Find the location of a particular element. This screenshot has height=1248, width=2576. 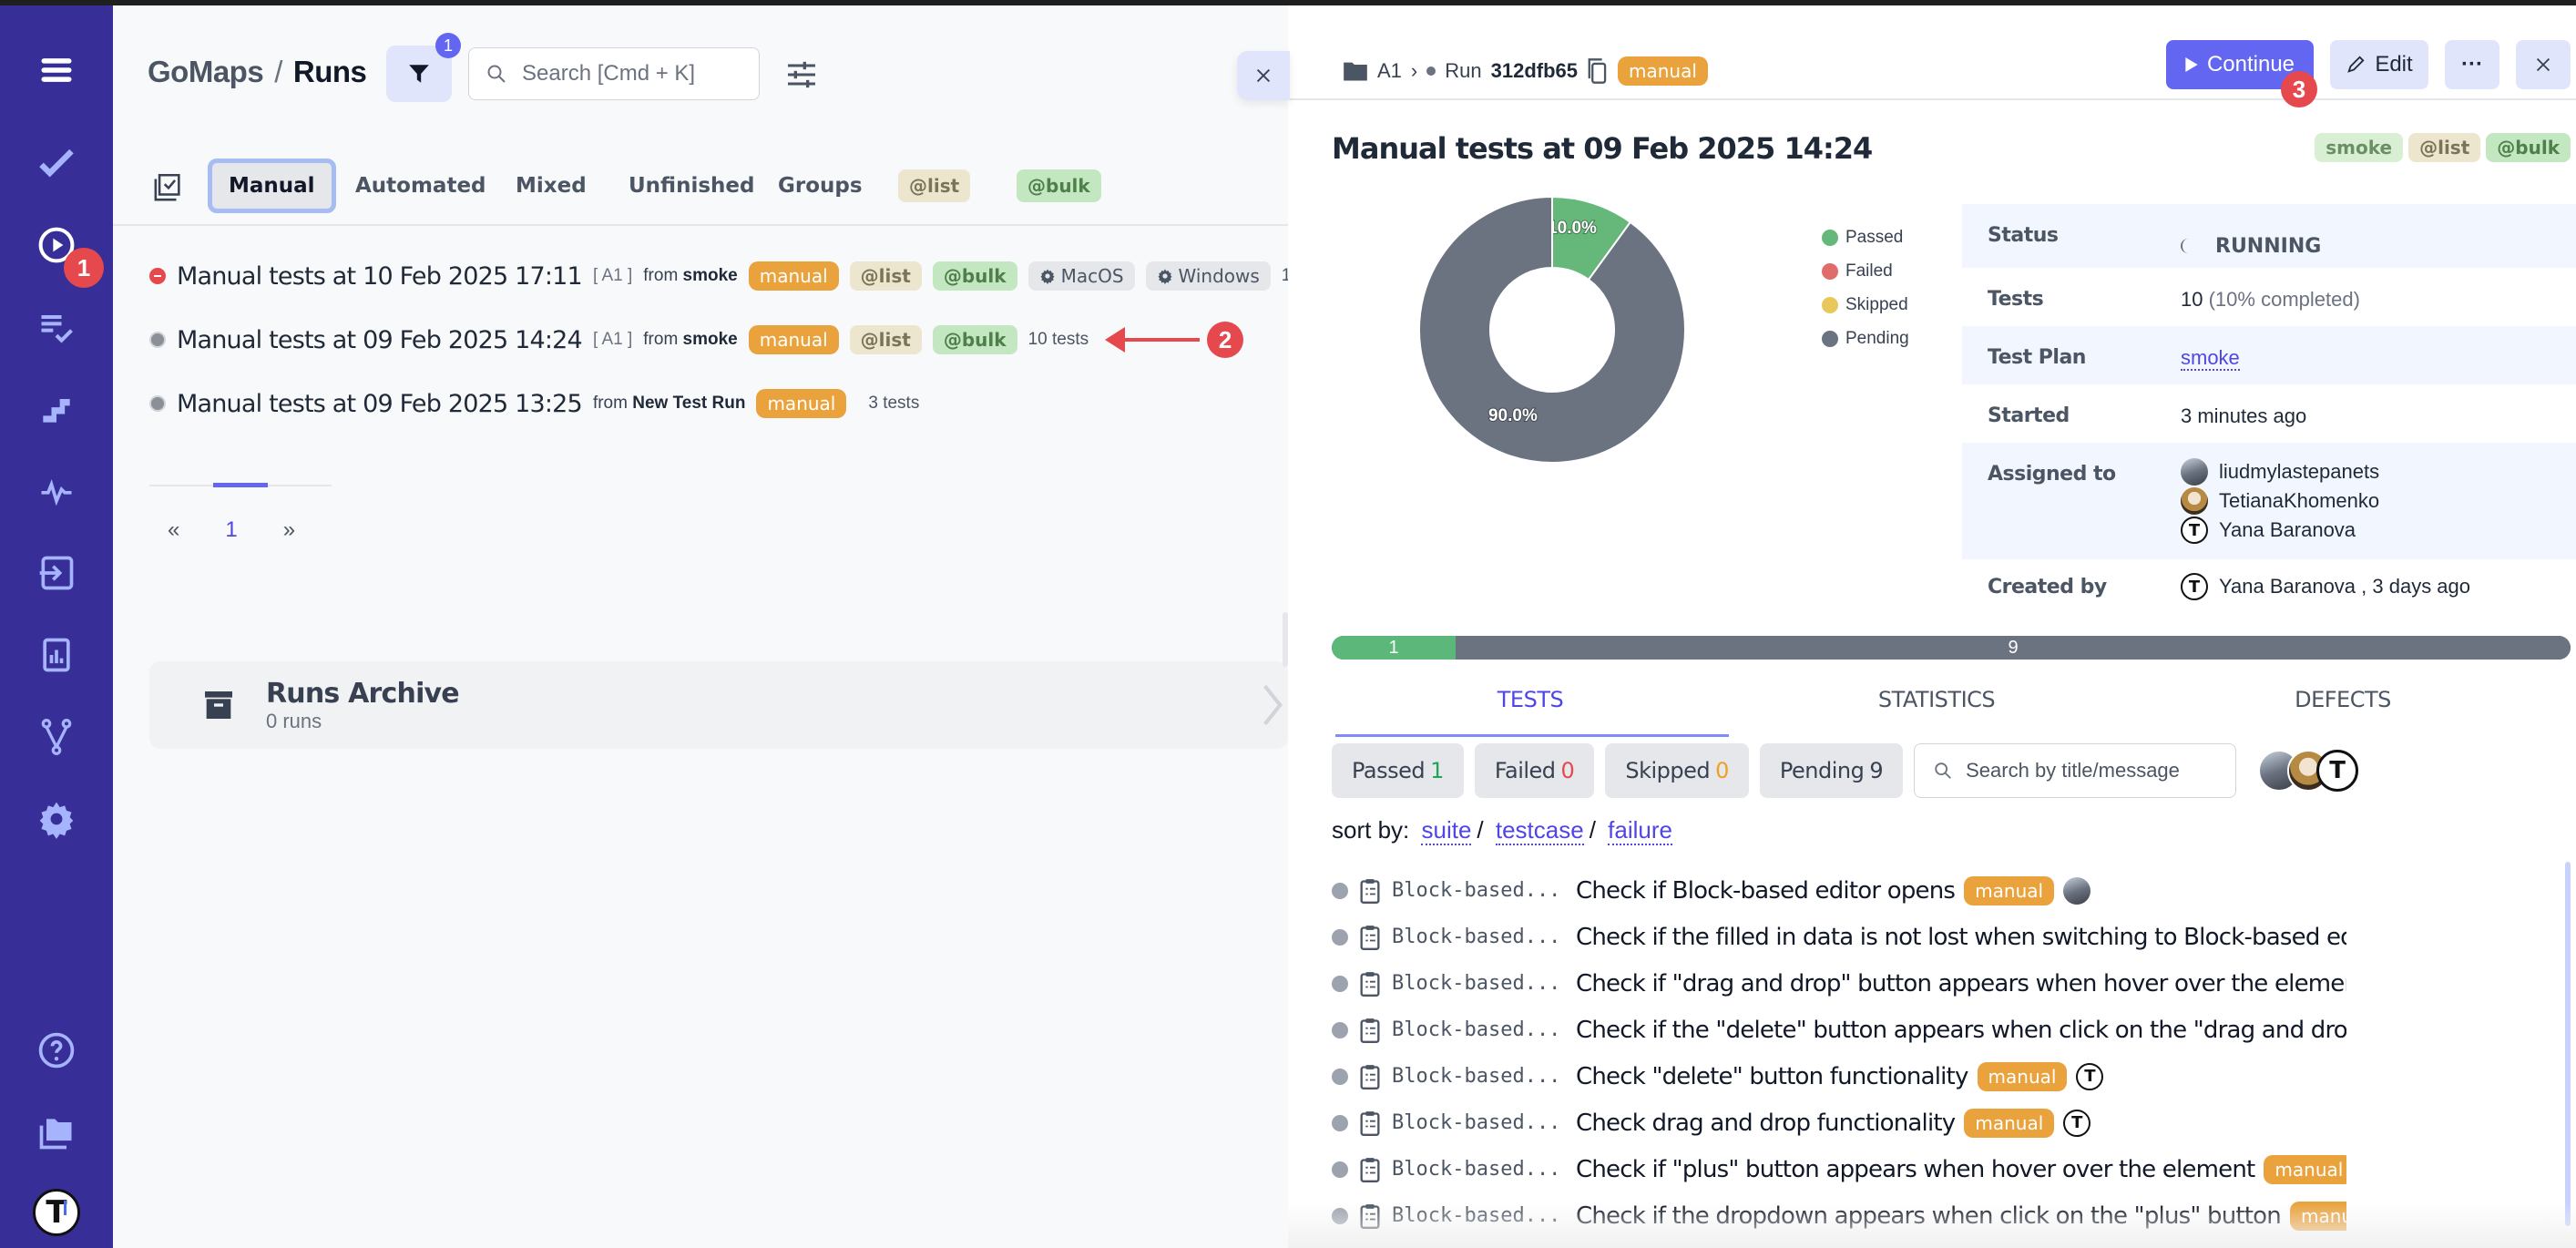

sort-label: sort by: is located at coordinates (1371, 830).